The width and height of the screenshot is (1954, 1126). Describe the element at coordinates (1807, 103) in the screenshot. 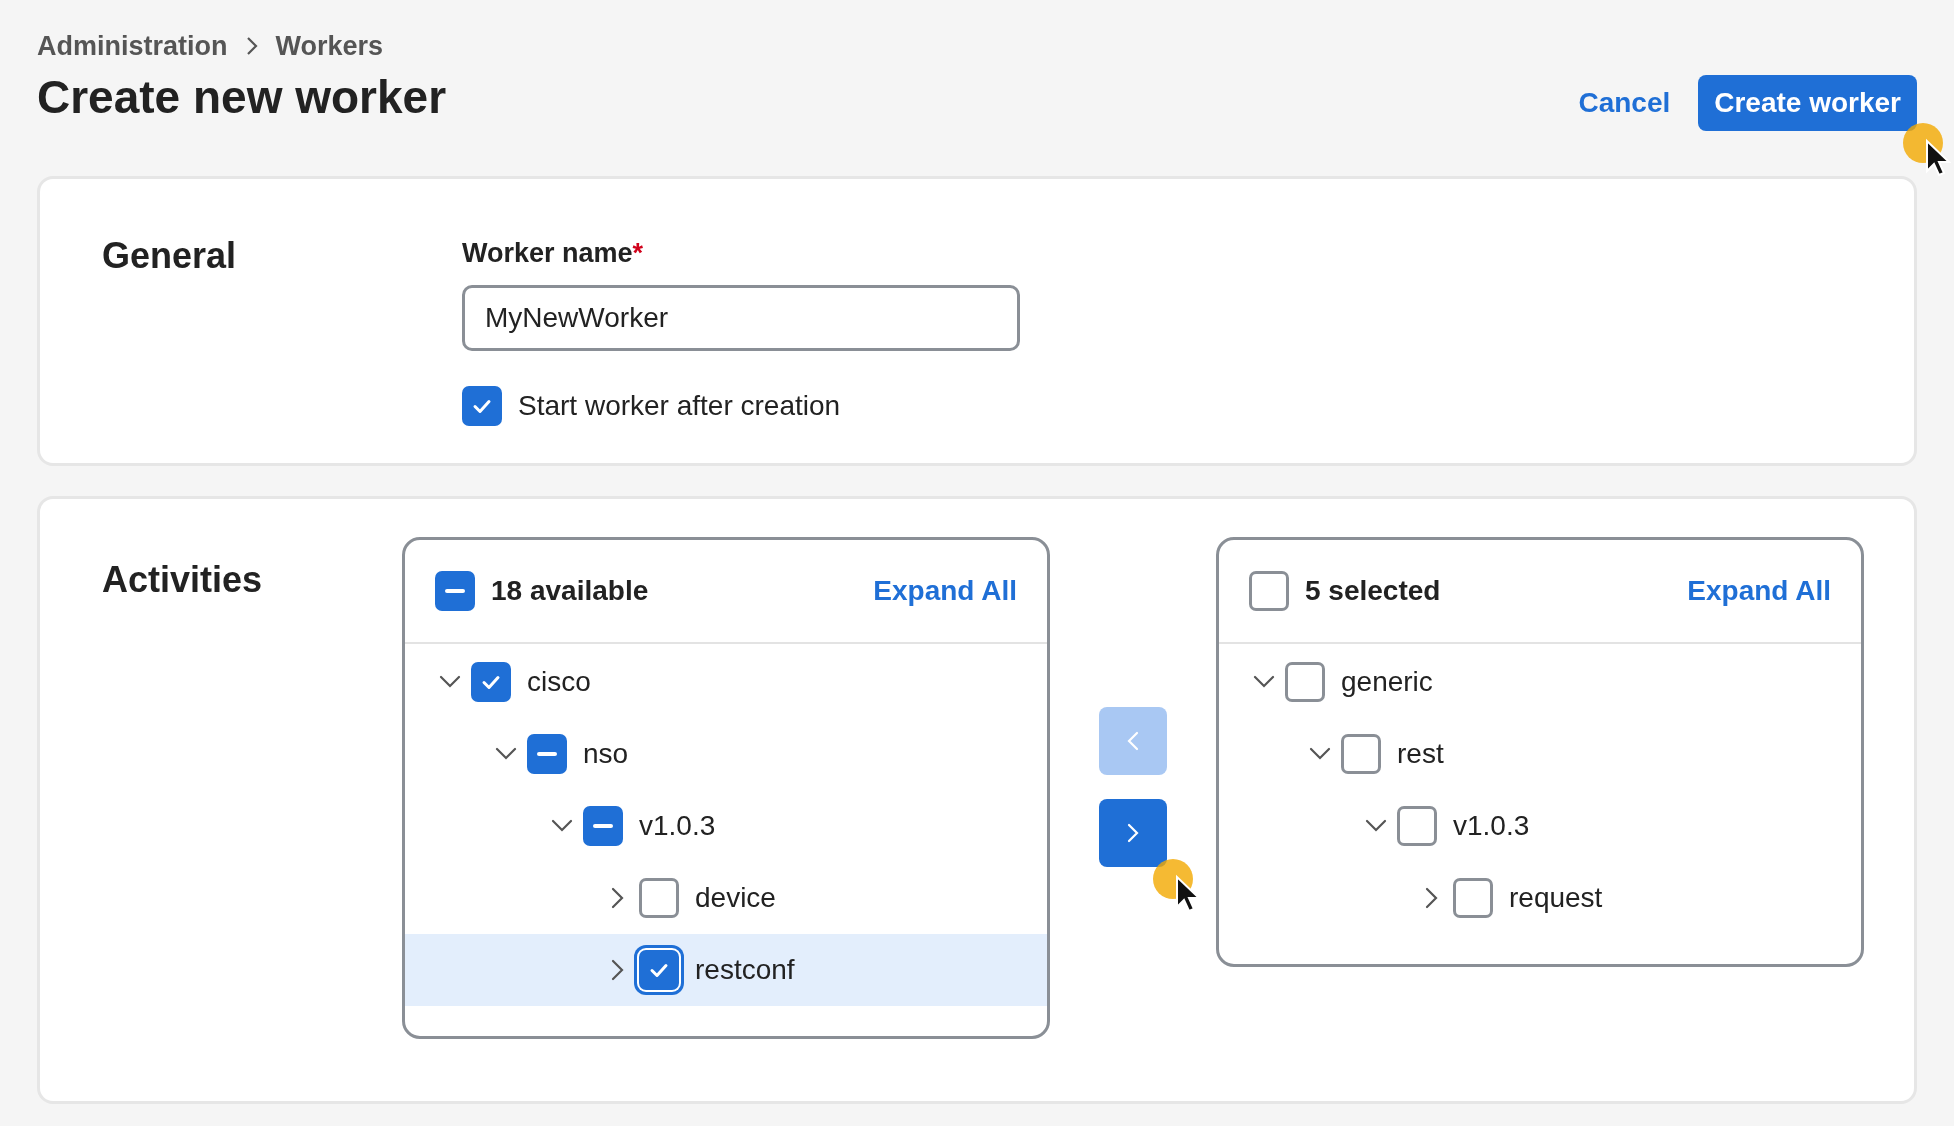

I see `create-worker-button: Create worker` at that location.